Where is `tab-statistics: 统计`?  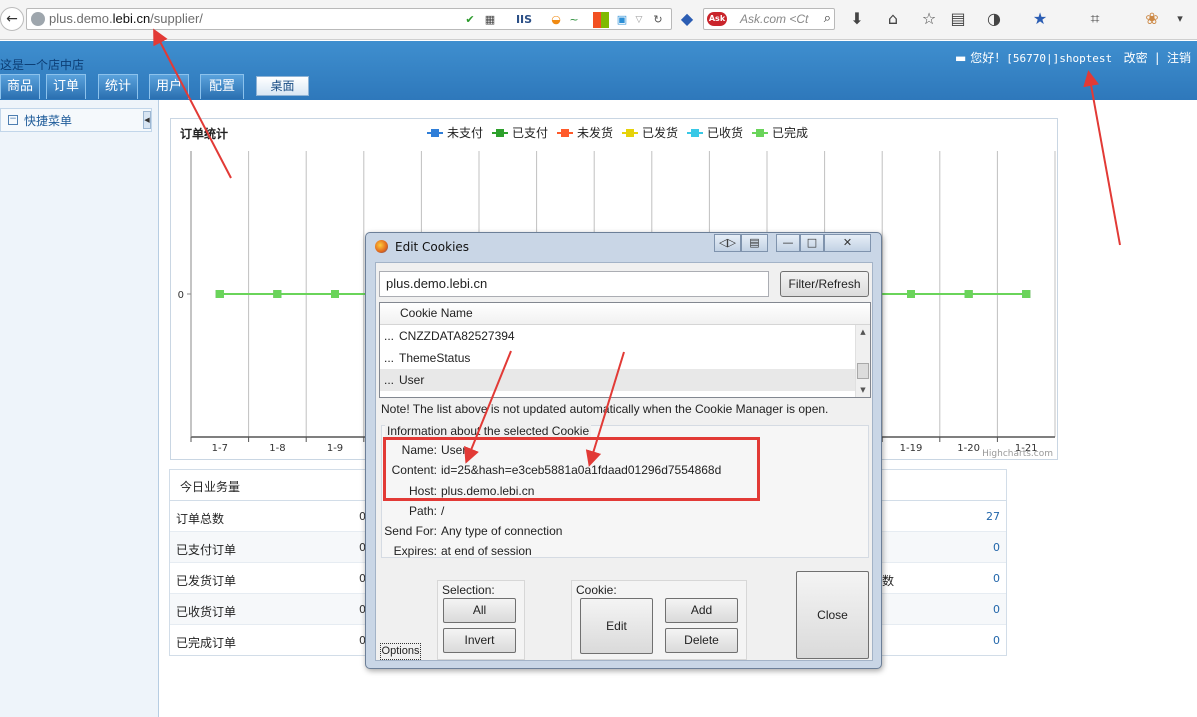 tab-statistics: 统计 is located at coordinates (118, 86).